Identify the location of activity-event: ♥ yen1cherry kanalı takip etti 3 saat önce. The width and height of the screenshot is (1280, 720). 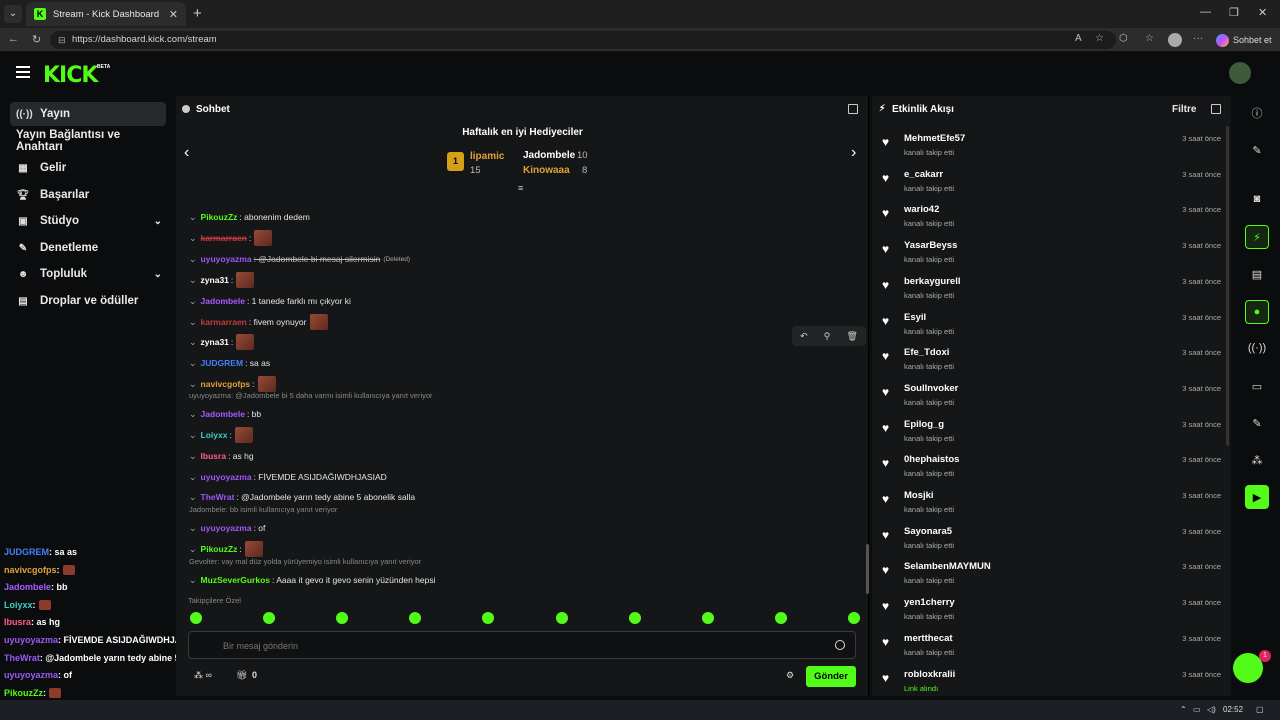
(1051, 608).